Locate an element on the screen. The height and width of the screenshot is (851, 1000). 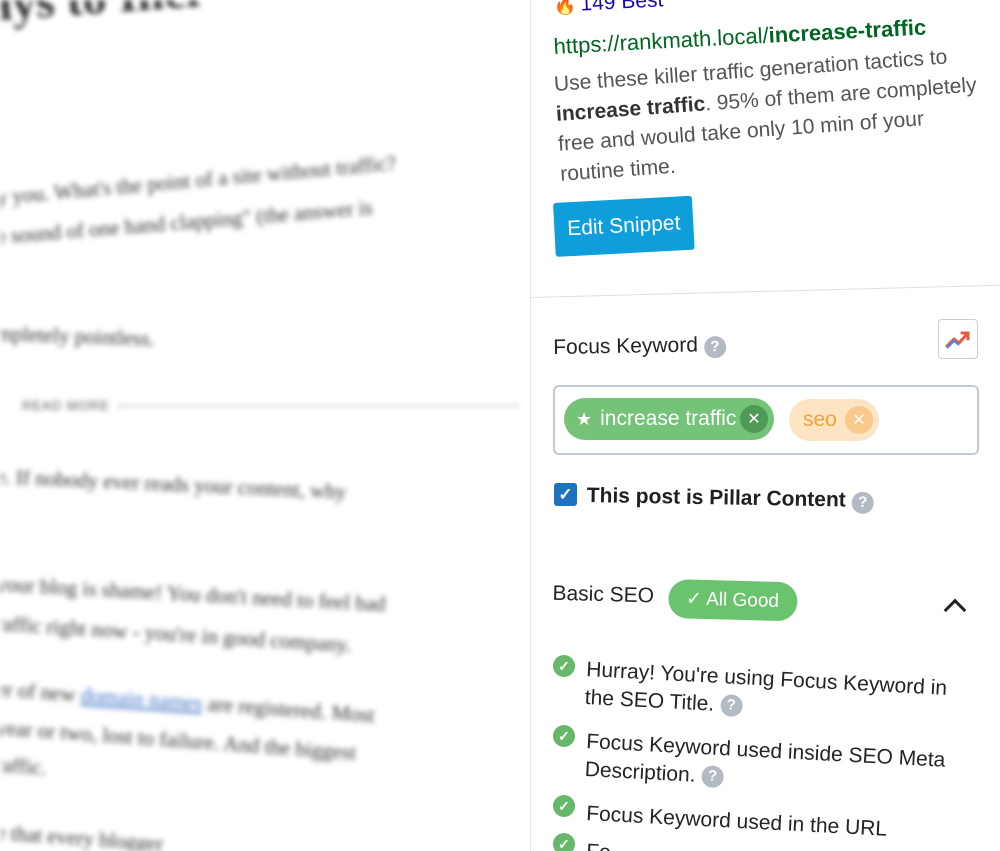
seo-check-item: Focus Keyword used in the URL is located at coordinates (737, 822).